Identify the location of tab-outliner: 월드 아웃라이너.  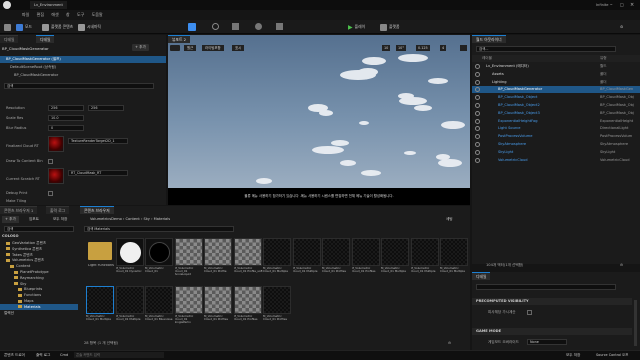
(489, 39).